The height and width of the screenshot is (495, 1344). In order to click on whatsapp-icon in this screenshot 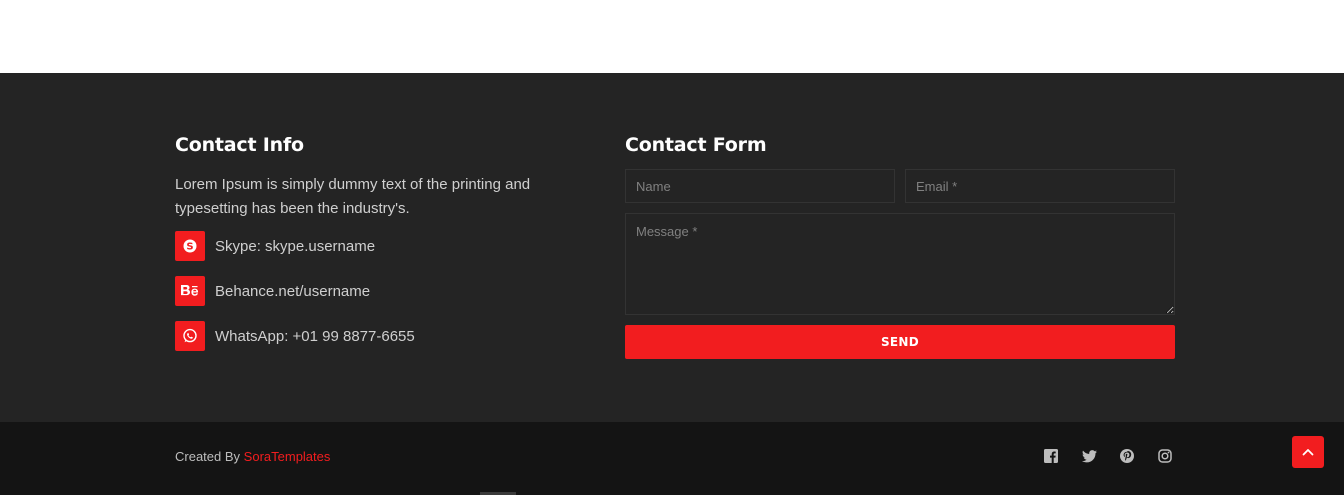, I will do `click(190, 336)`.